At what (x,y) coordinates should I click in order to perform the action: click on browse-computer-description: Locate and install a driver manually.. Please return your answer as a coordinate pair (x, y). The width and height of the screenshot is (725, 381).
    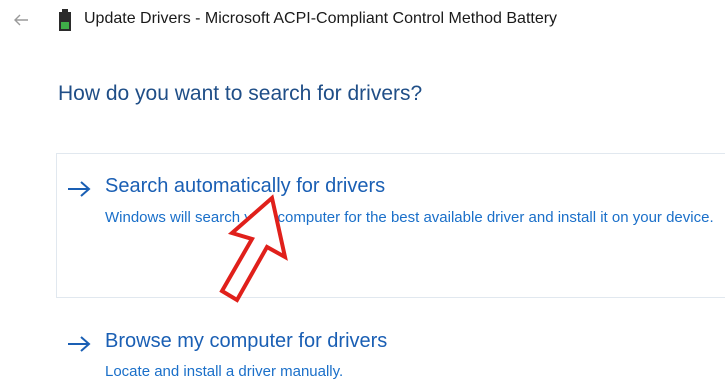
    Looking at the image, I should click on (224, 371).